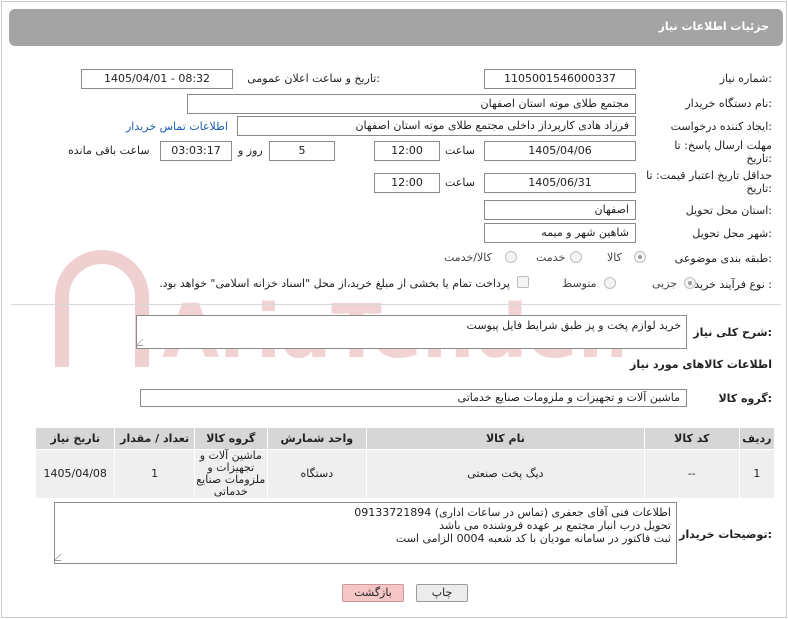 The width and height of the screenshot is (788, 619). I want to click on price-validity-label: حداقل تاریخ اعتبار قیمت: تا تاریخ:, so click(709, 182).